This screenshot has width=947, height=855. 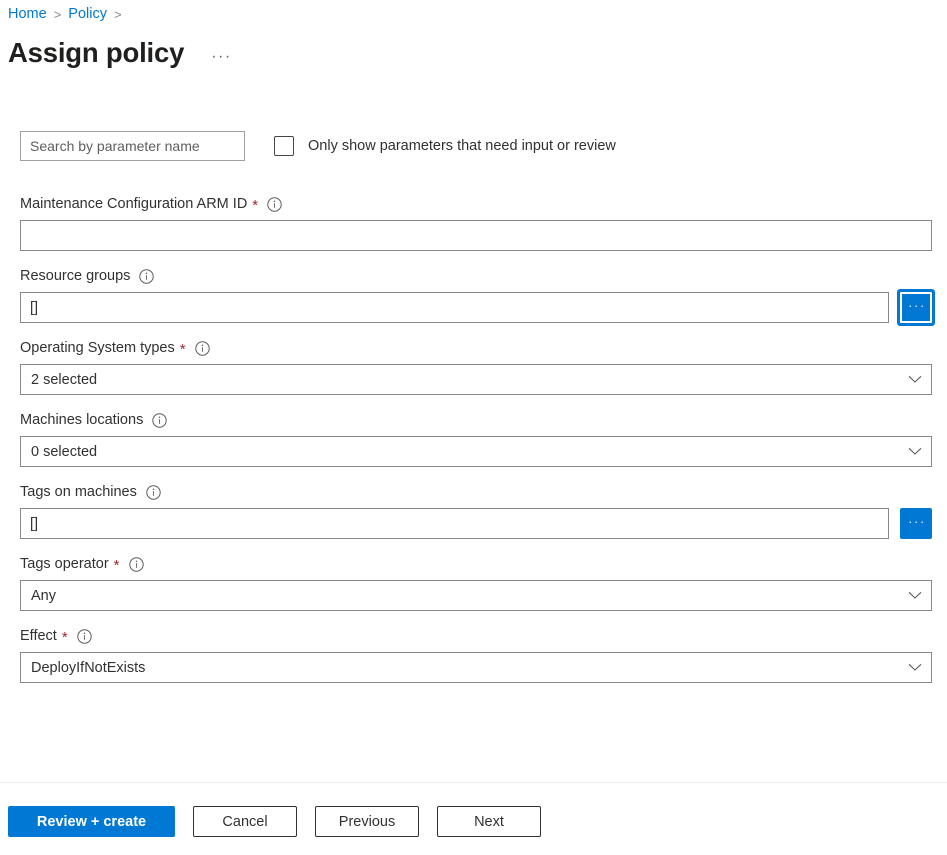 What do you see at coordinates (97, 348) in the screenshot?
I see `field-label-text: Operating System types` at bounding box center [97, 348].